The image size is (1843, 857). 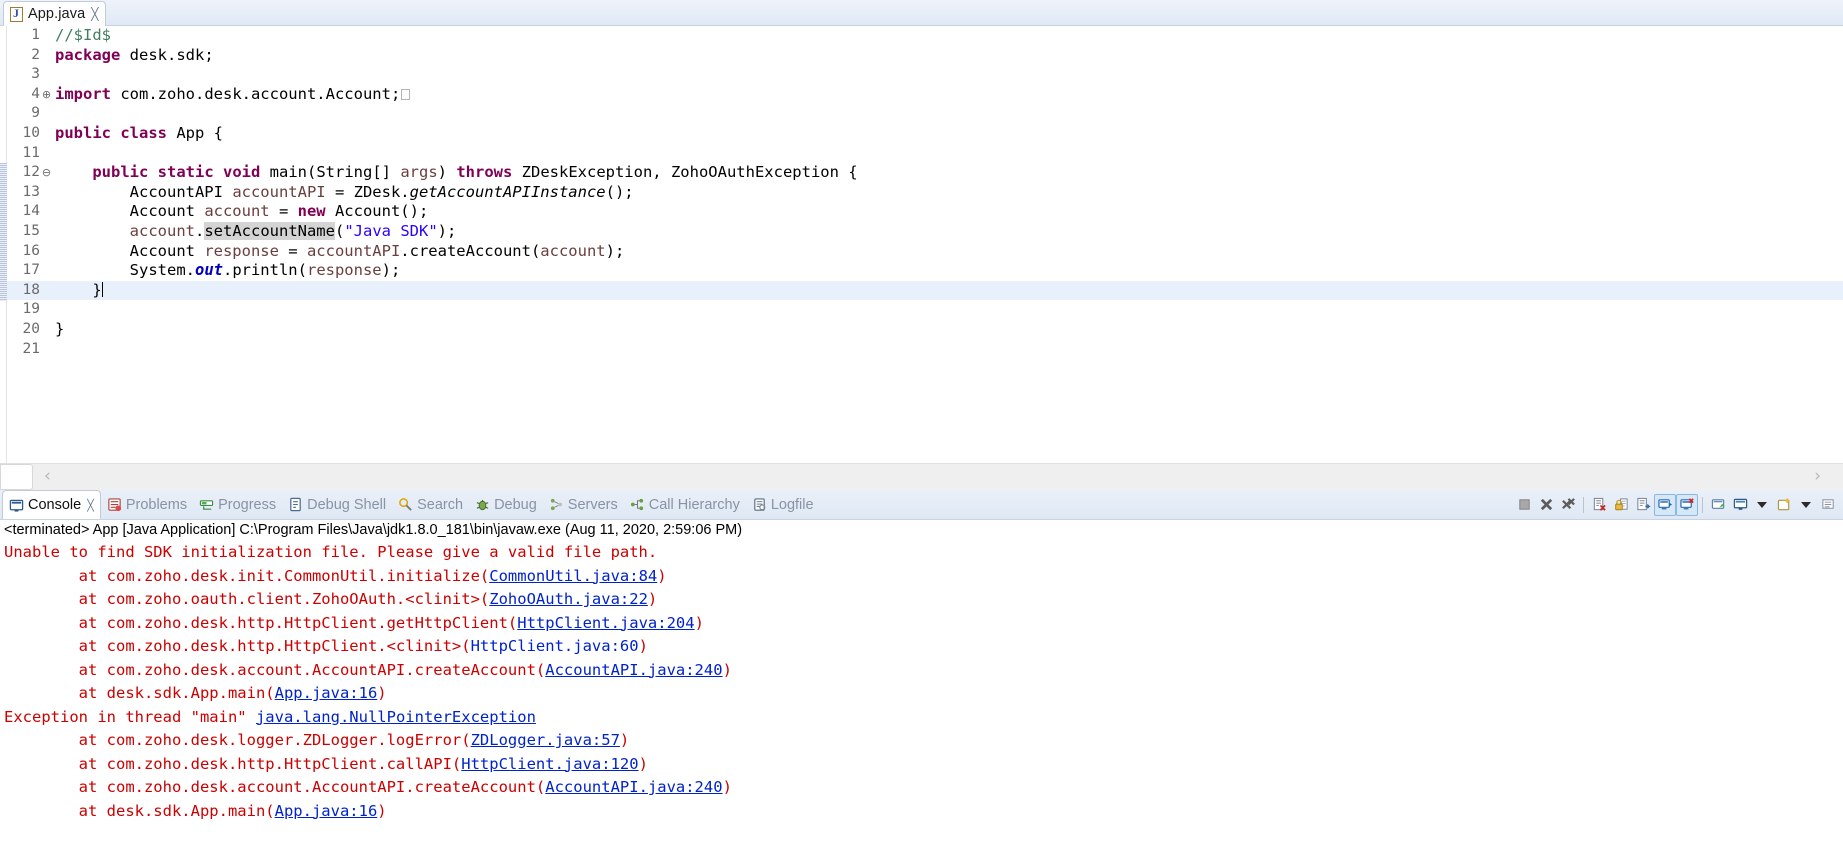 What do you see at coordinates (114, 504) in the screenshot?
I see `problems-icon` at bounding box center [114, 504].